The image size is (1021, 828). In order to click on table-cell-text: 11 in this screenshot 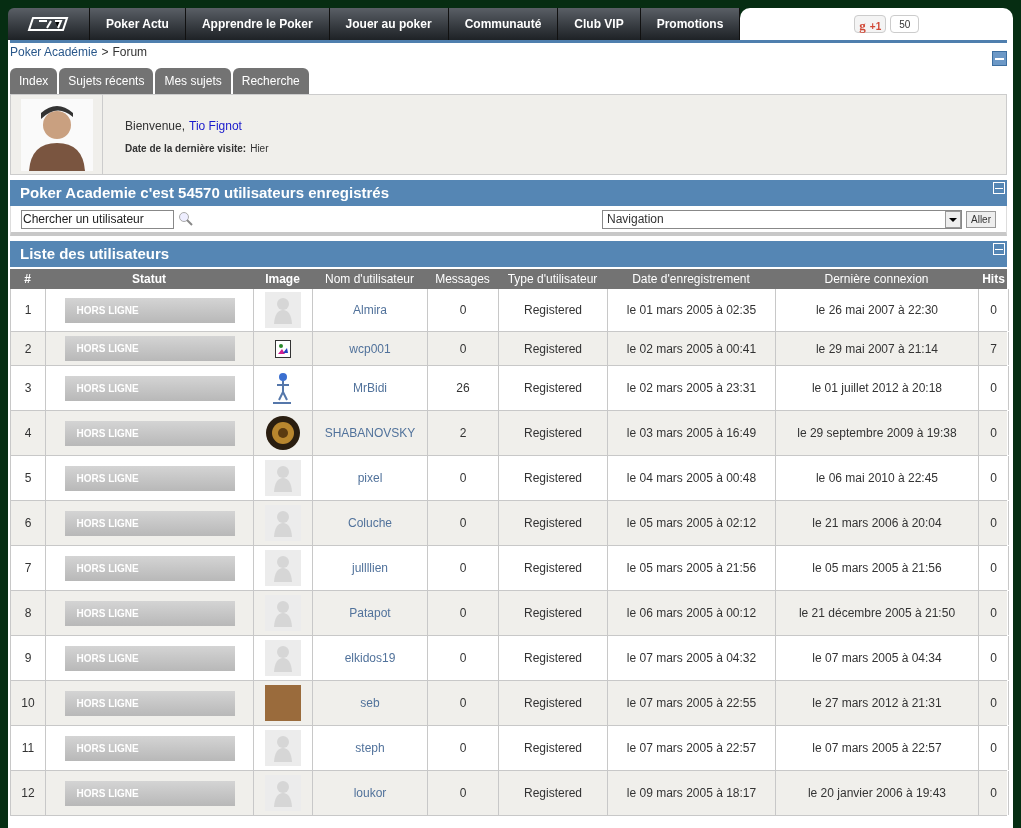, I will do `click(28, 748)`.